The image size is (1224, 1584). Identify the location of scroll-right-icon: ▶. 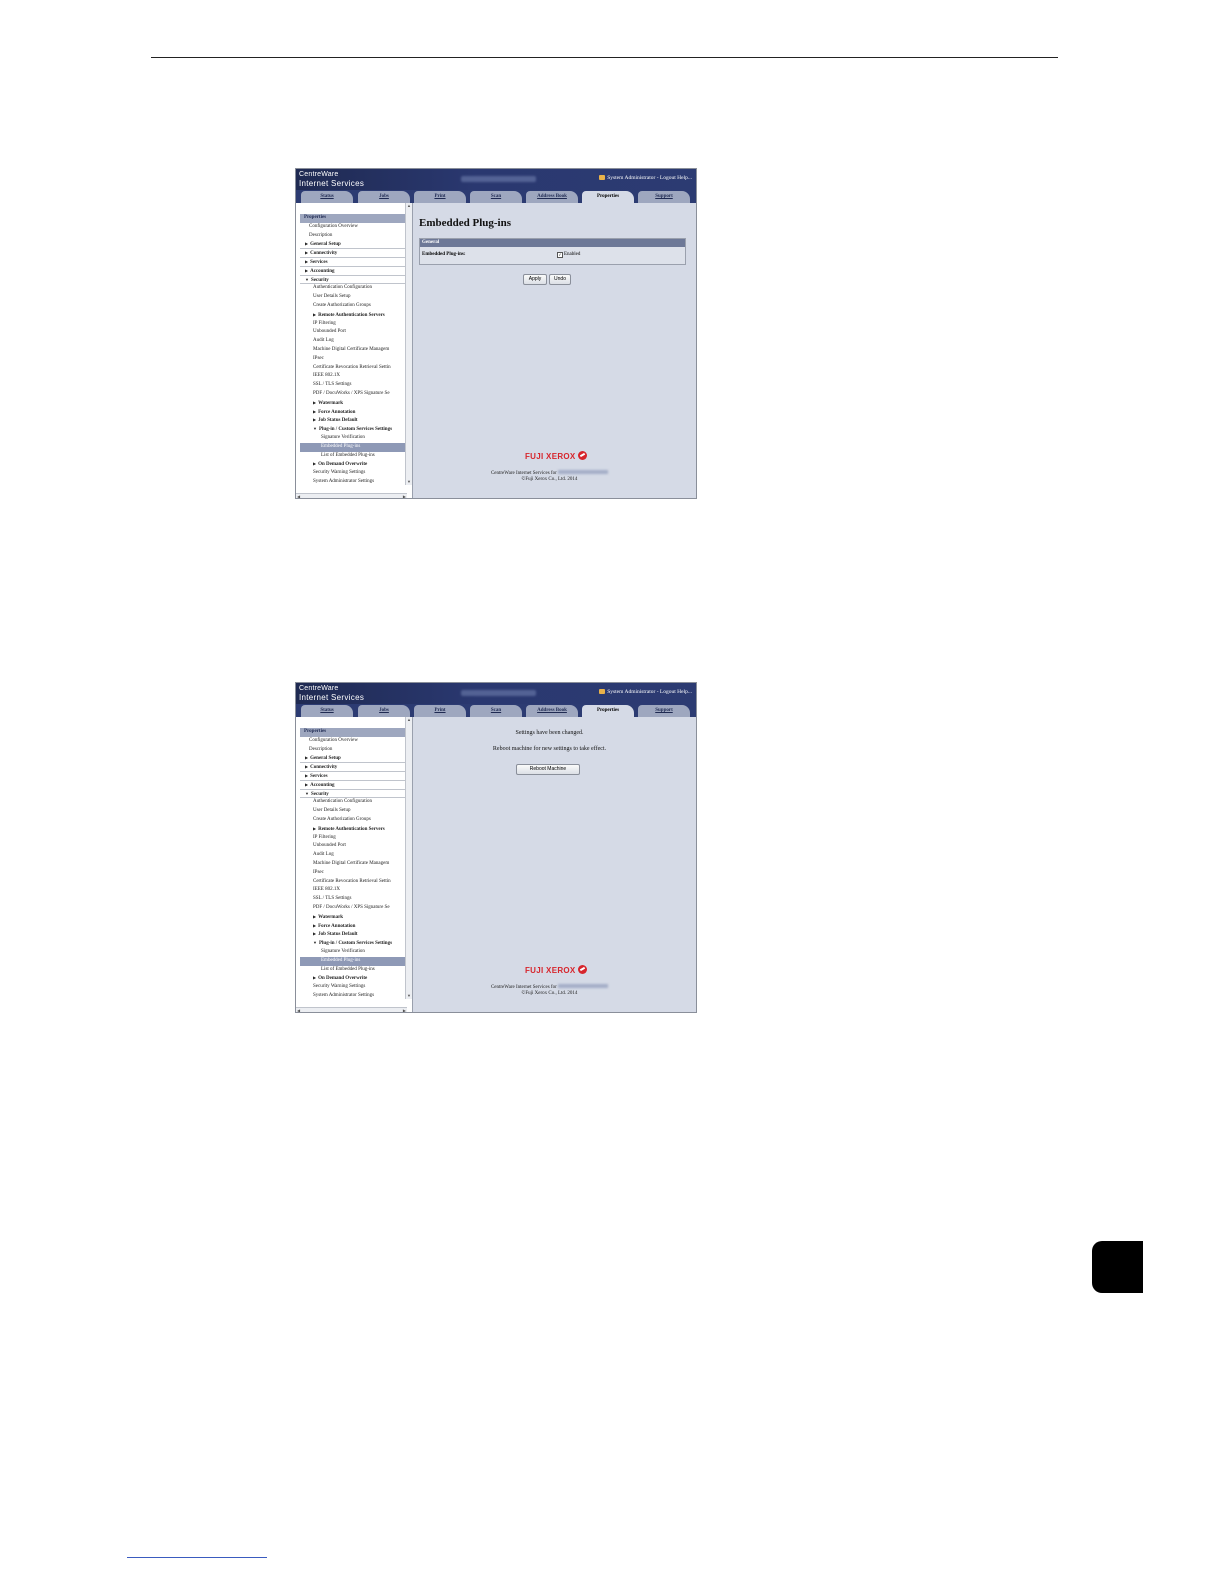
(404, 496).